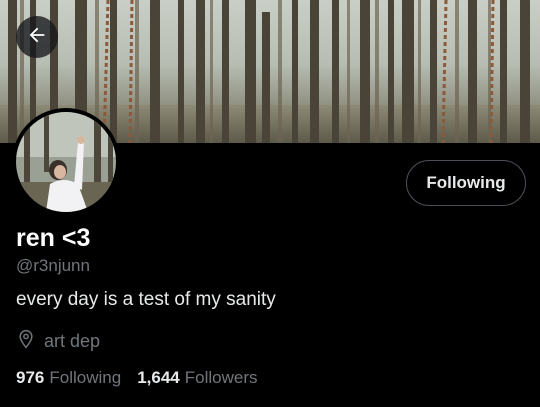  I want to click on display-name: ren <3, so click(53, 238).